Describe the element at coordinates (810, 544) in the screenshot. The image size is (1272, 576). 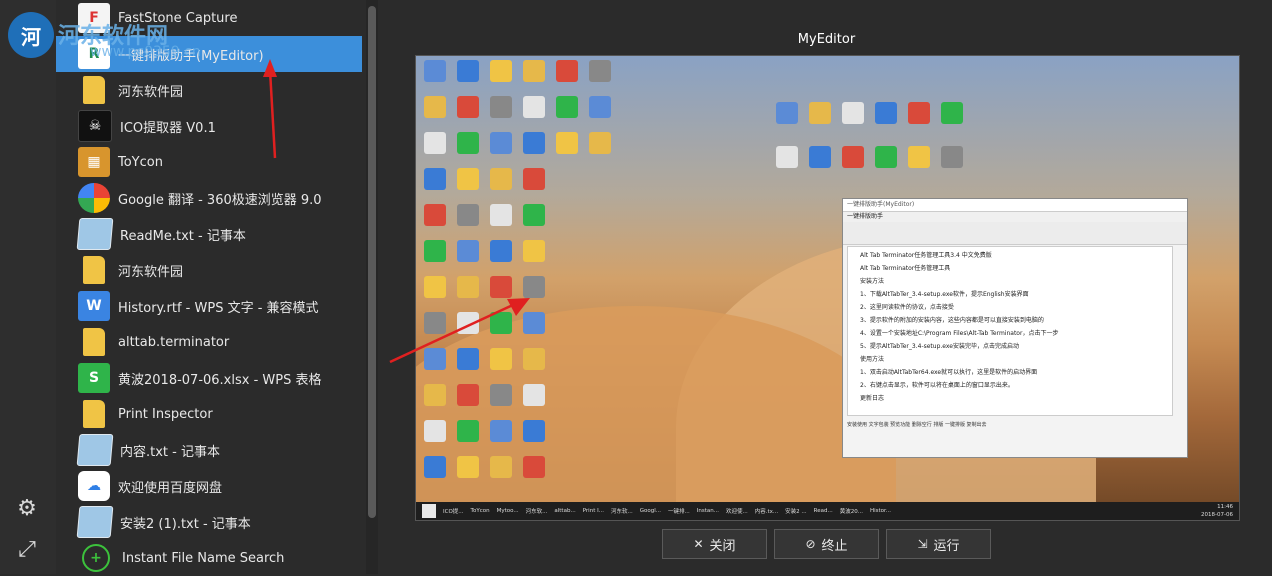
I see `stop-icon: ⊘` at that location.